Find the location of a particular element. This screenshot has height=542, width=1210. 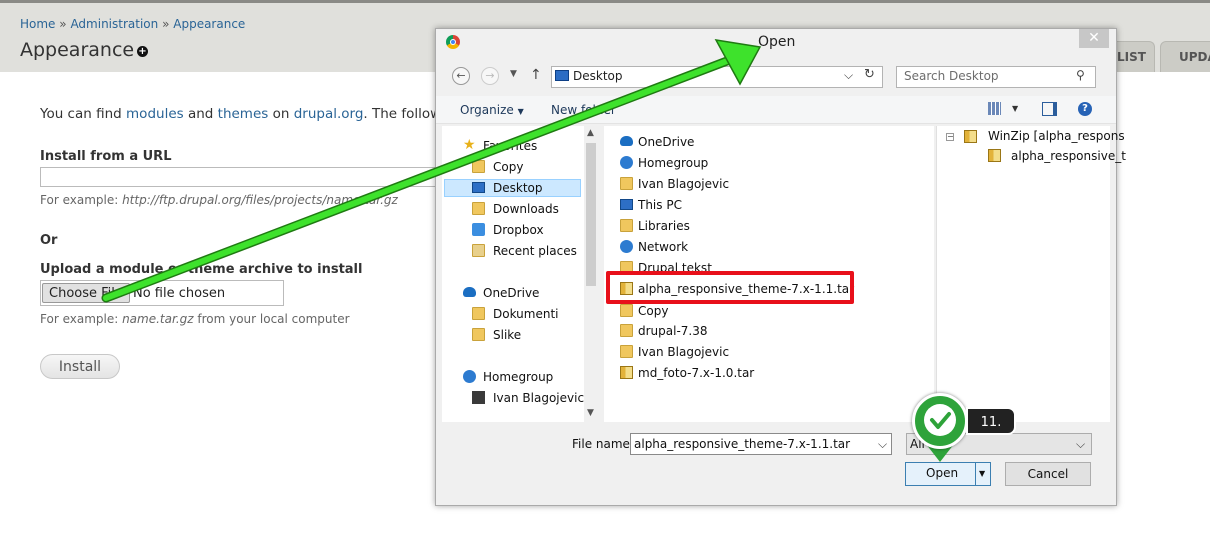

step-number: 11. is located at coordinates (991, 421).